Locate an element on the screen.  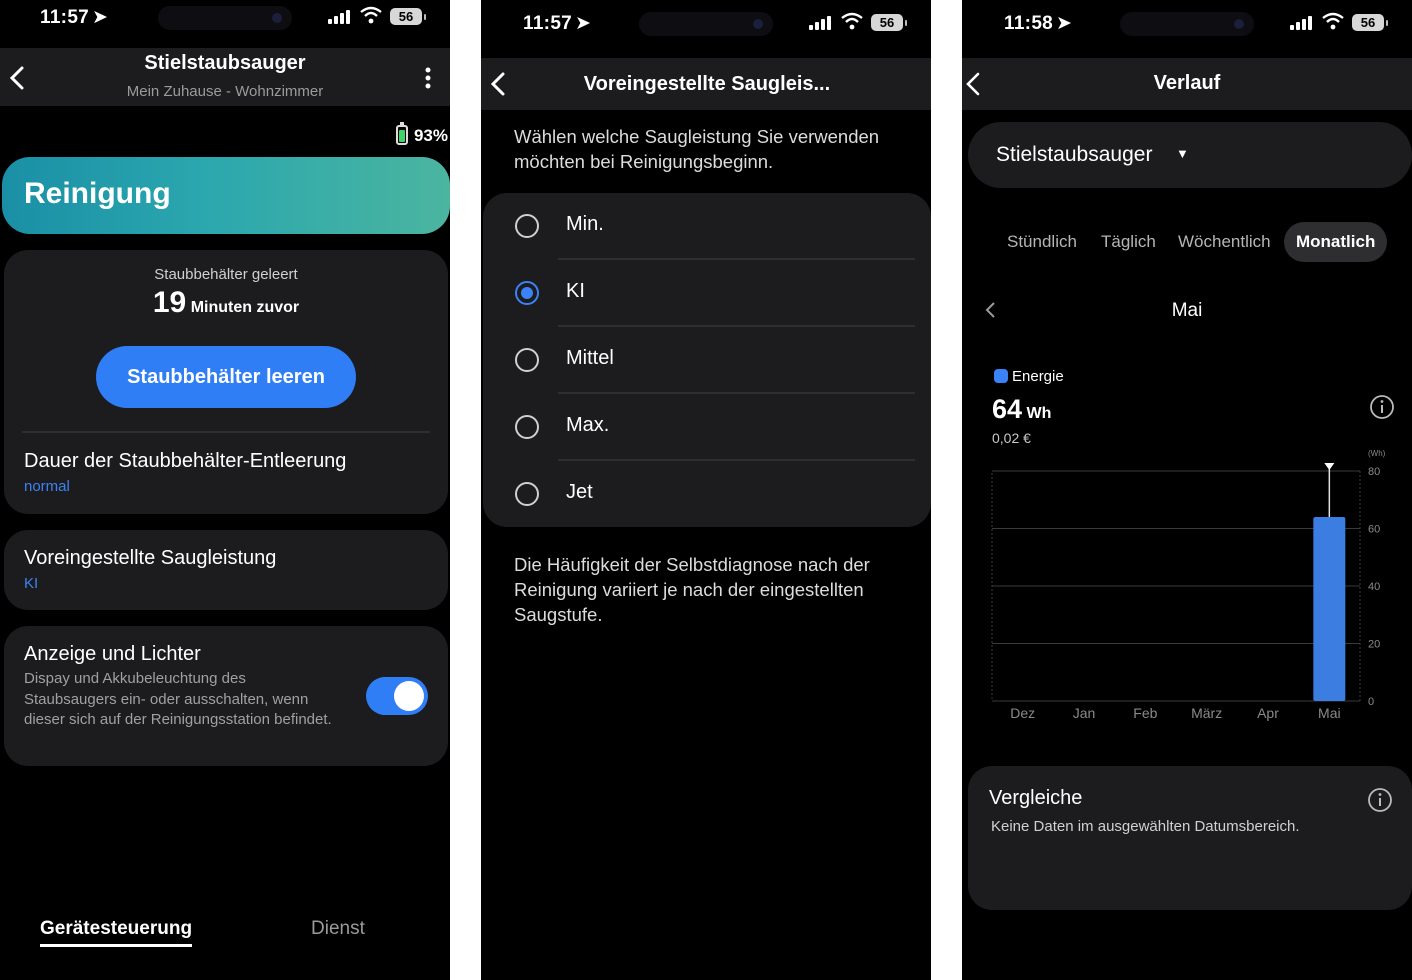
tab-hourly: Stündlich is located at coordinates (1042, 242).